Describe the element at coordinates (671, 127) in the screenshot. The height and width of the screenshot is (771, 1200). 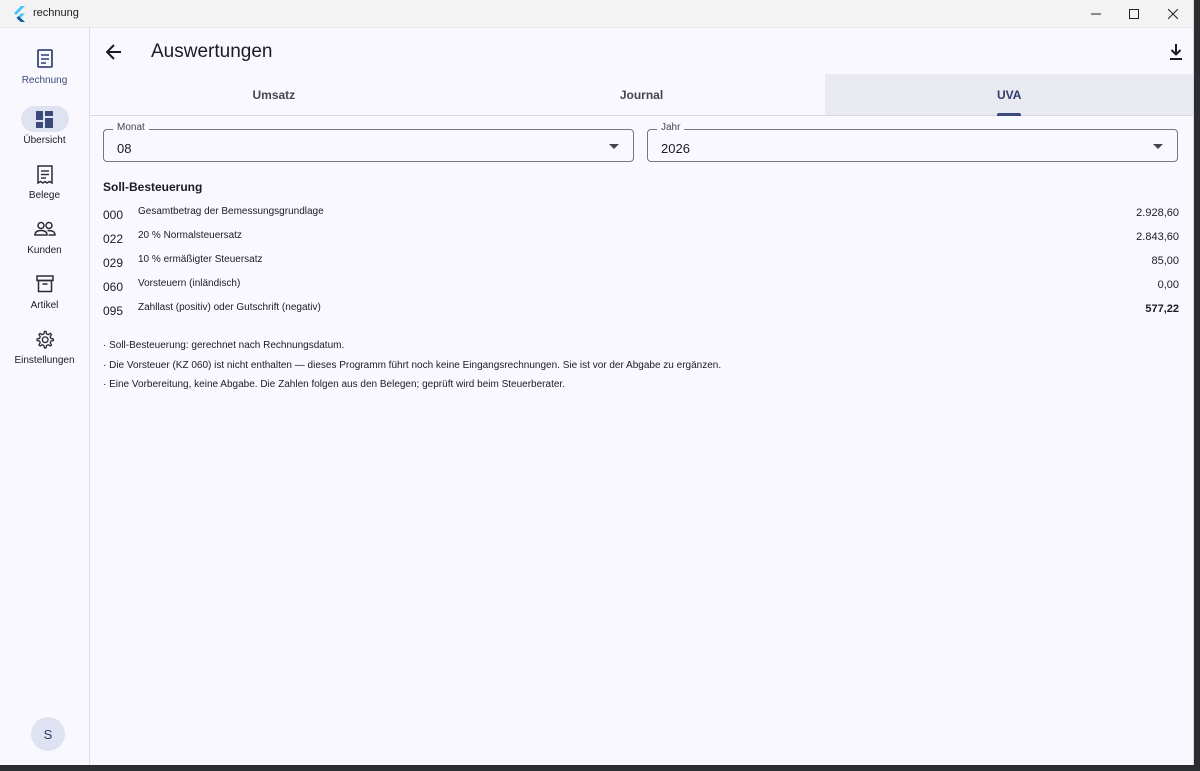
I see `year-dropdown-label: Jahr` at that location.